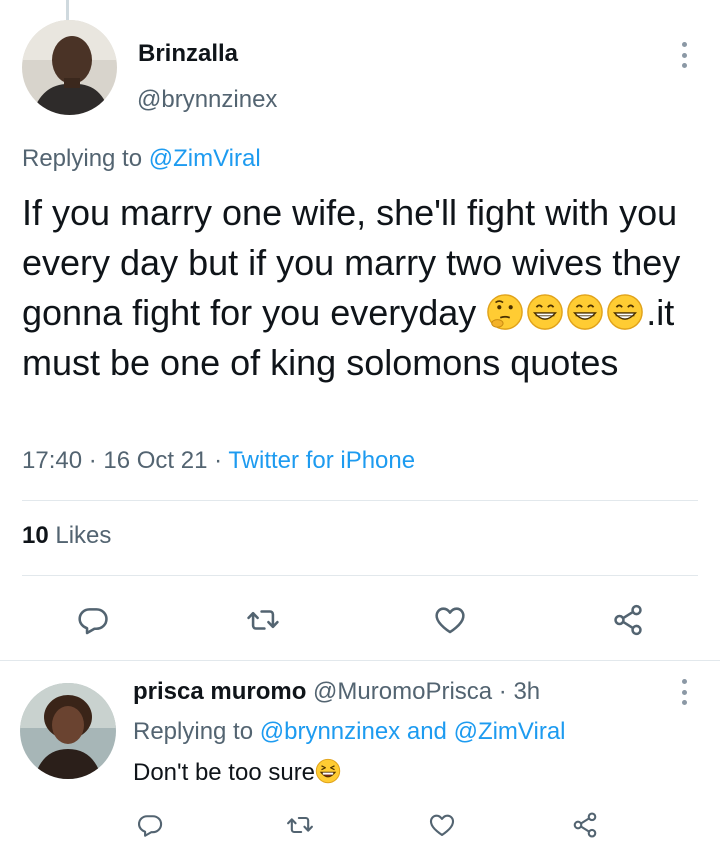  Describe the element at coordinates (207, 100) in the screenshot. I see `author-handle: @brynnzinex` at that location.